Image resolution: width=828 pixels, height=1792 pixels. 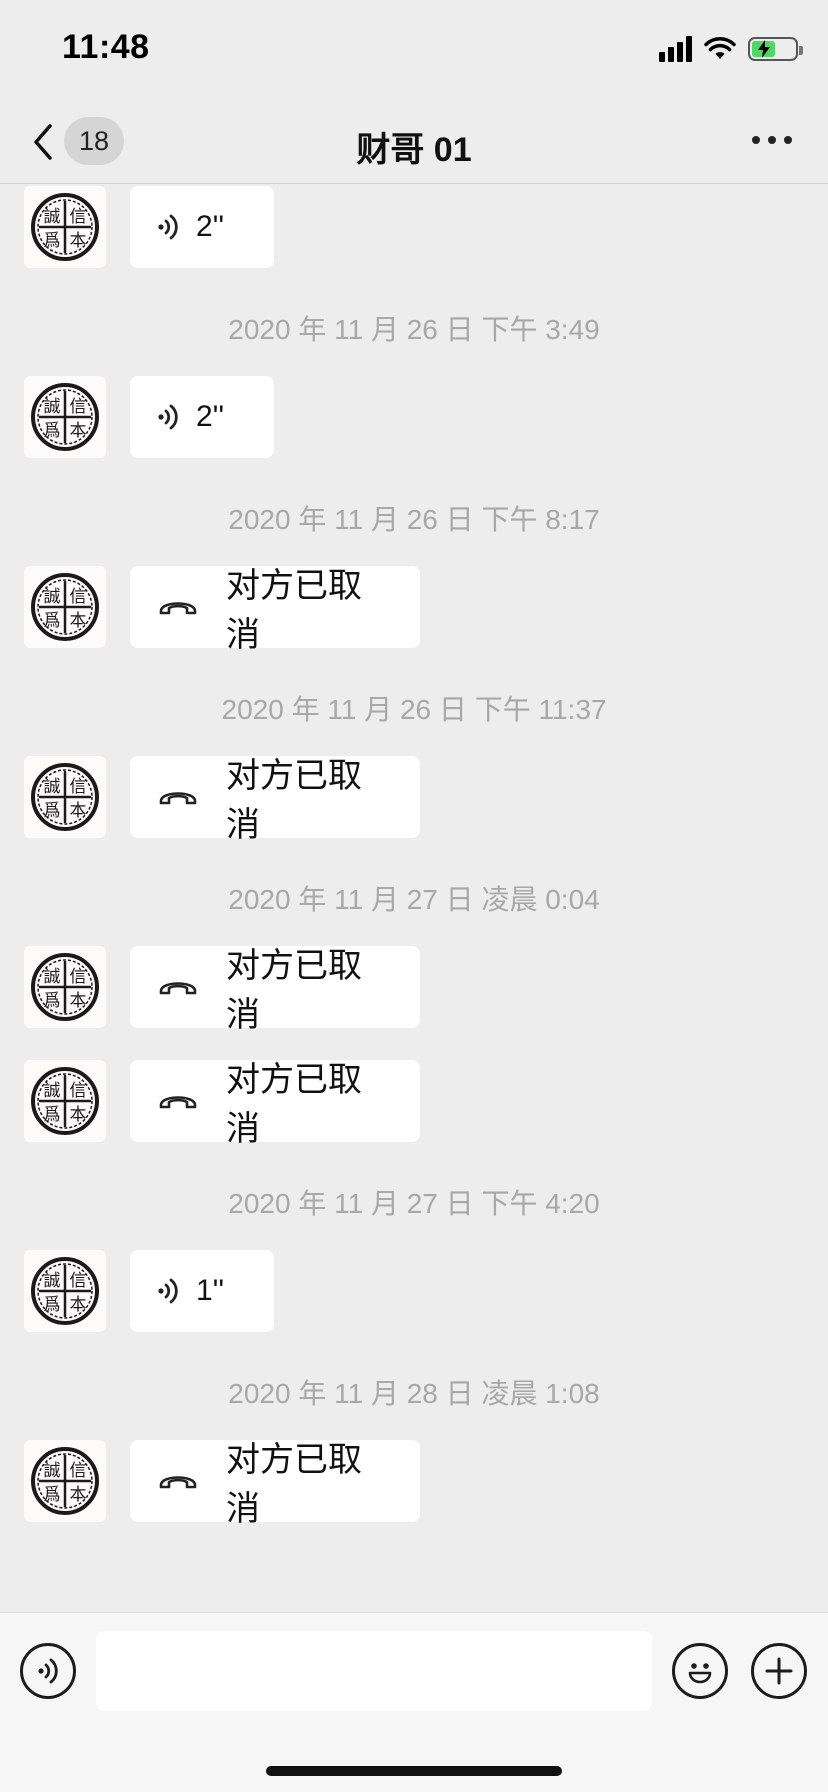 I want to click on chat-title: 财哥 01, so click(x=414, y=150).